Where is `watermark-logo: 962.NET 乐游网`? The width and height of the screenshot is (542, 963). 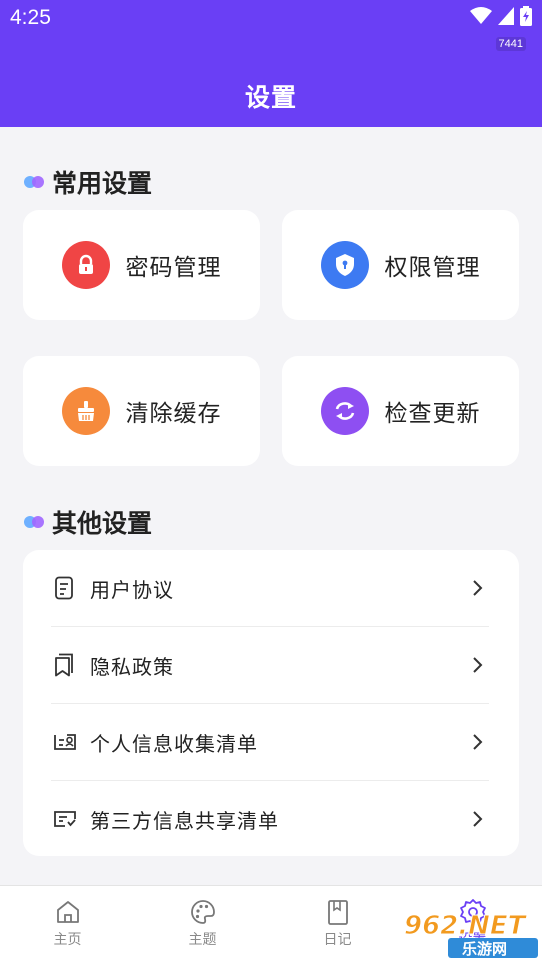 watermark-logo: 962.NET 乐游网 is located at coordinates (471, 934).